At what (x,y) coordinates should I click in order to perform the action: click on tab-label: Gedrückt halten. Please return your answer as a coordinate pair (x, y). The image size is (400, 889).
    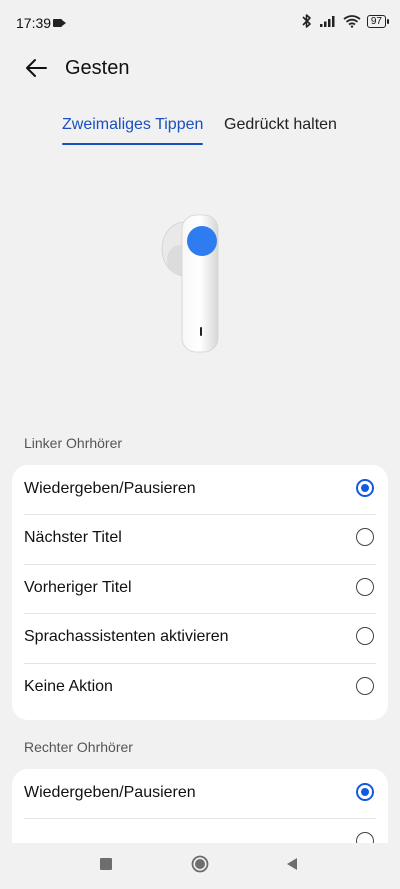
    Looking at the image, I should click on (280, 124).